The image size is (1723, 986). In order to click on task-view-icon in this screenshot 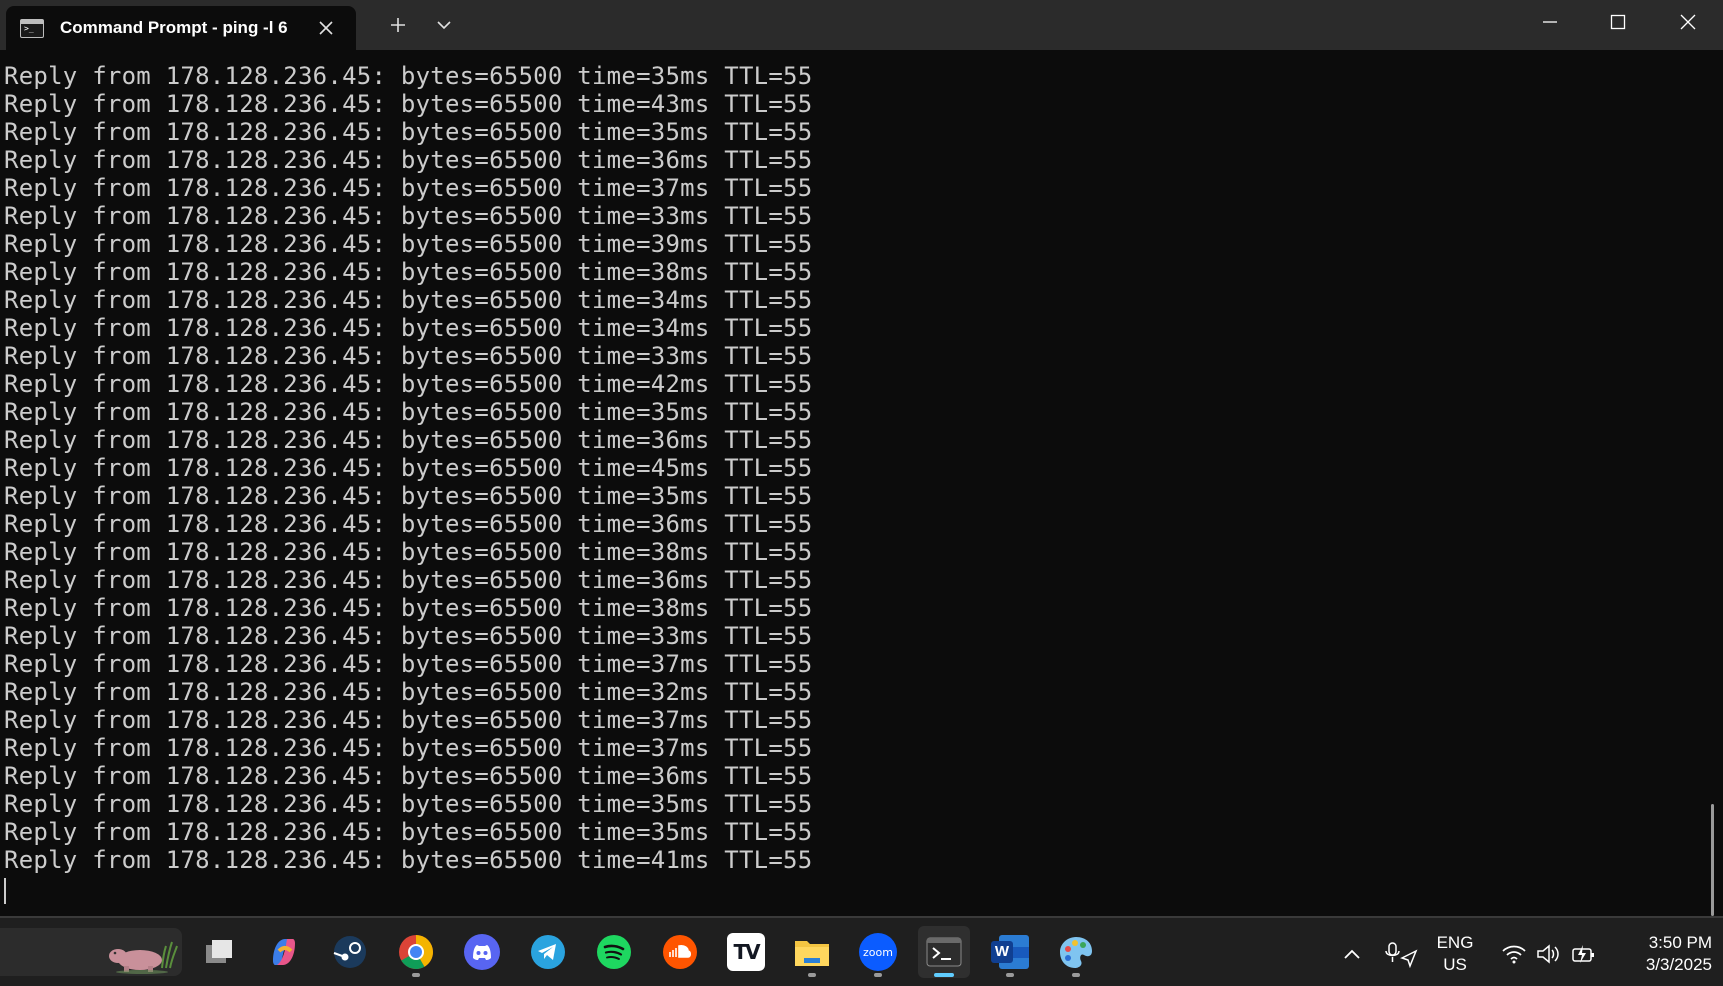, I will do `click(219, 951)`.